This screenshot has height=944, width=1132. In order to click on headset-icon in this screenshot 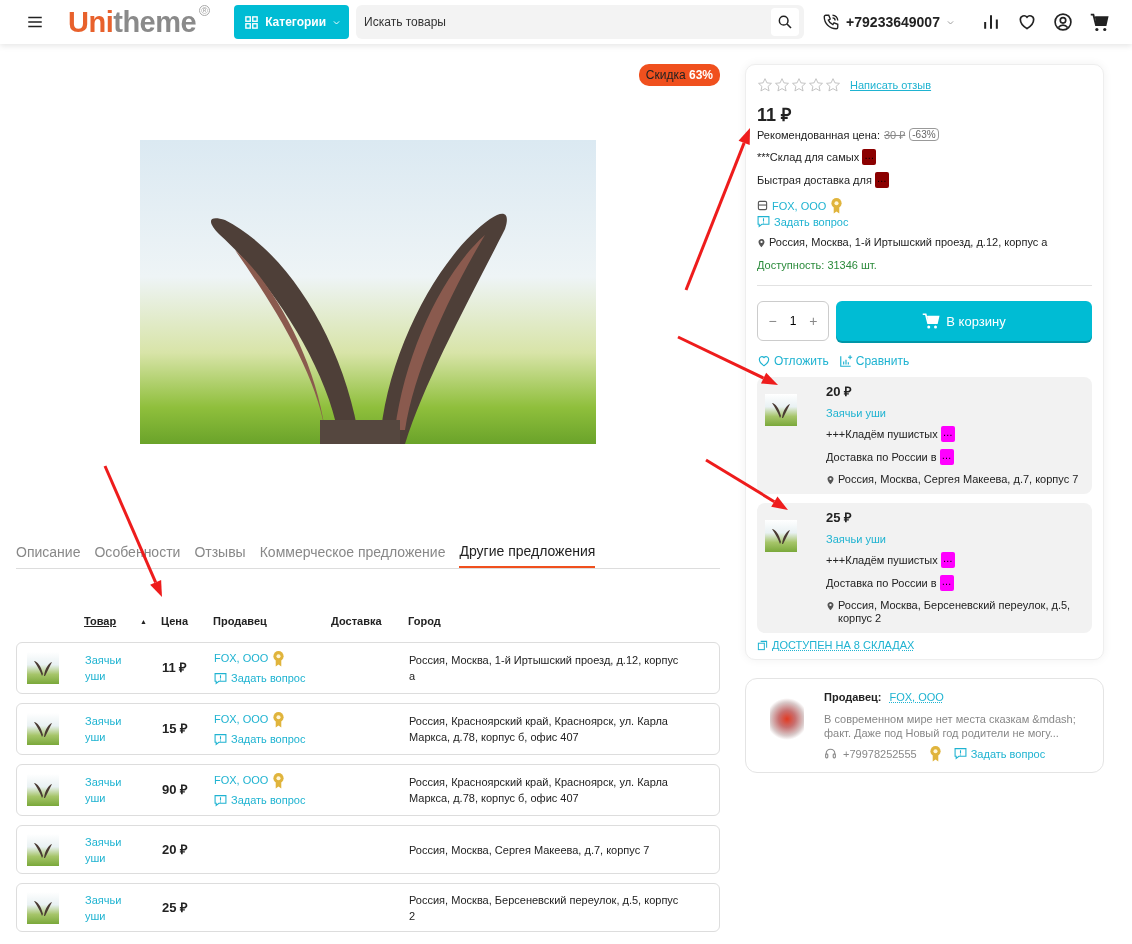, I will do `click(830, 753)`.